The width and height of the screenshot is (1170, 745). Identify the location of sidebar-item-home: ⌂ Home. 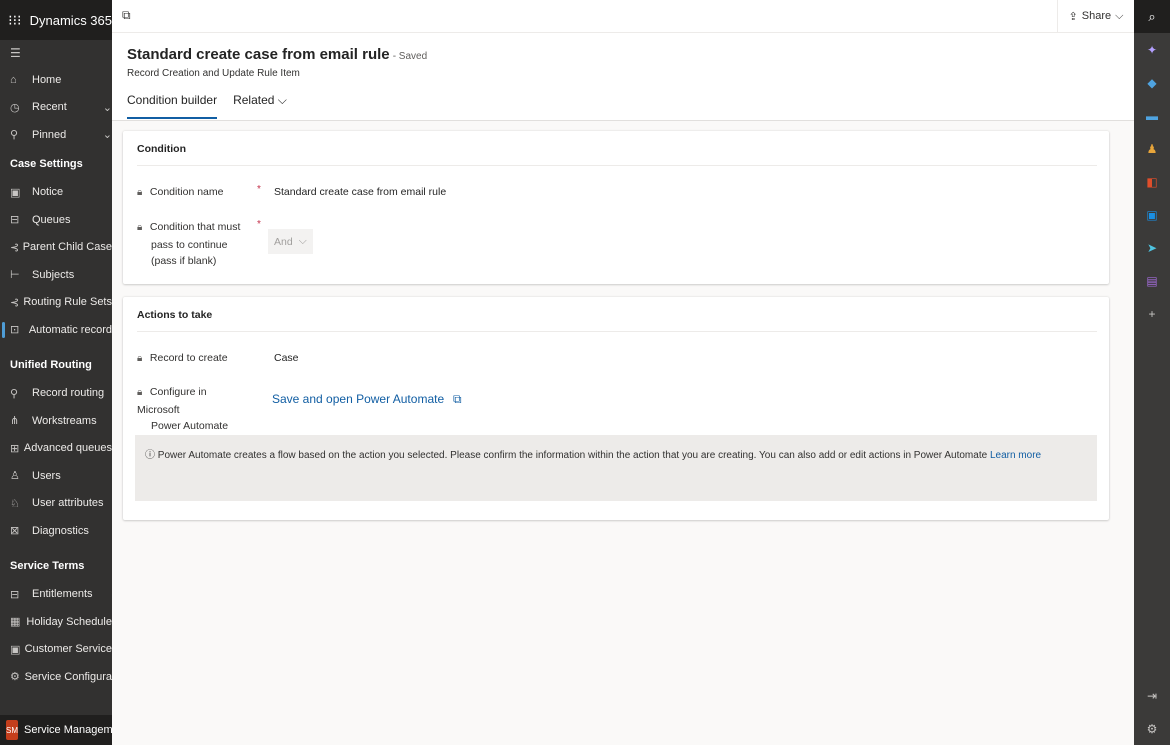
(56, 80).